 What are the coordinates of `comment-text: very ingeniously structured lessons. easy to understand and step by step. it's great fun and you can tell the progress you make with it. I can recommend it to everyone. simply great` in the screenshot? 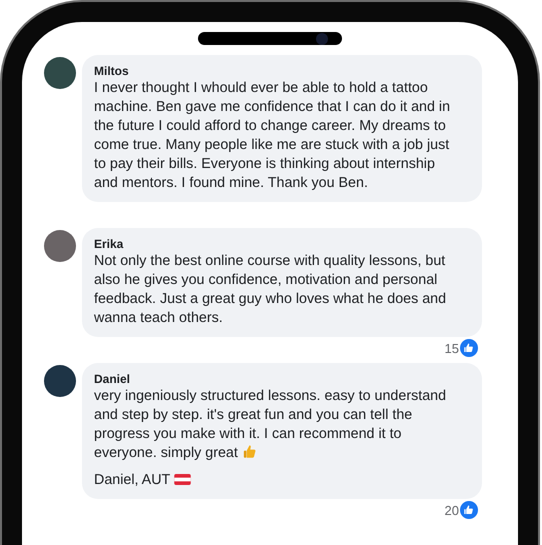 It's located at (271, 425).